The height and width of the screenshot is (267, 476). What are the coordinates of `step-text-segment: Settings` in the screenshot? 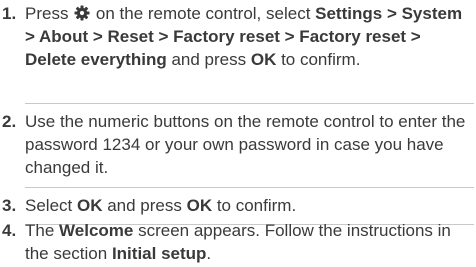 It's located at (349, 13).